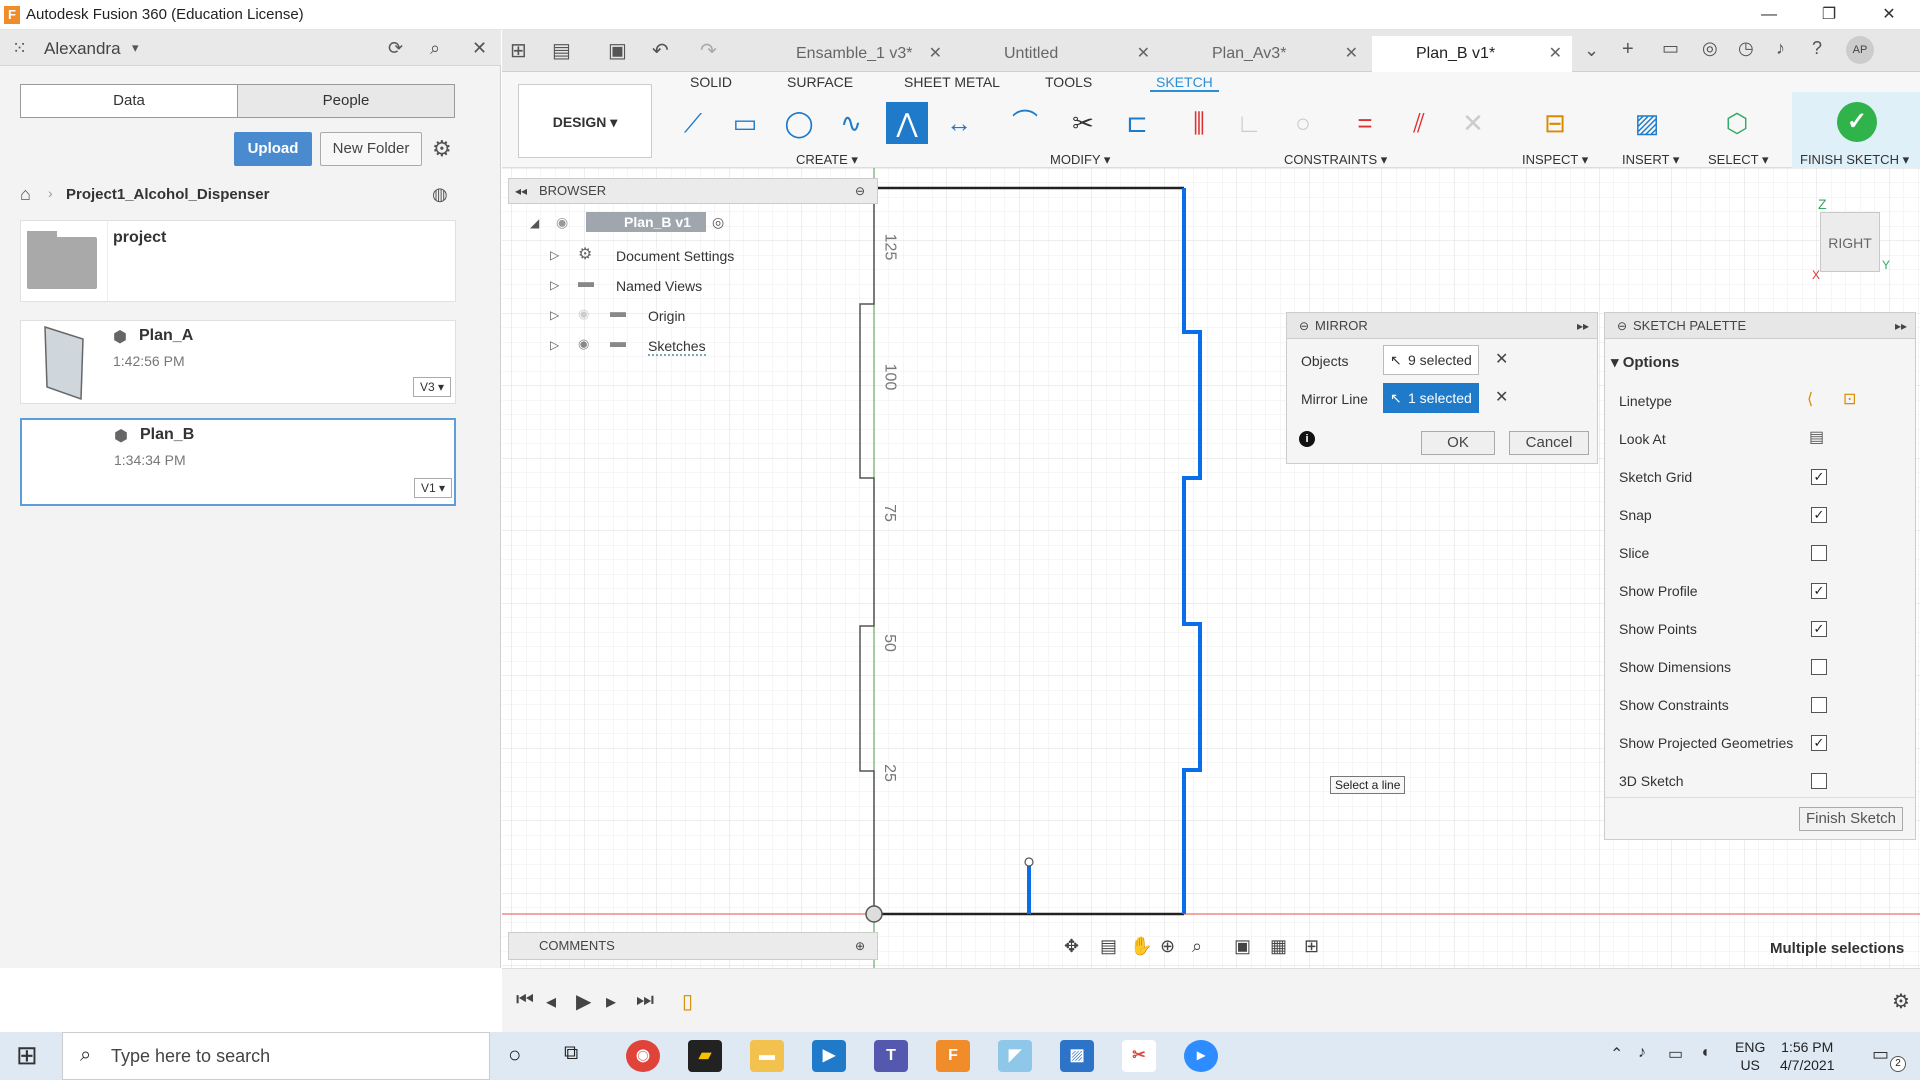 This screenshot has width=1920, height=1080. What do you see at coordinates (718, 222) in the screenshot?
I see `activate-radio-icon: ◎` at bounding box center [718, 222].